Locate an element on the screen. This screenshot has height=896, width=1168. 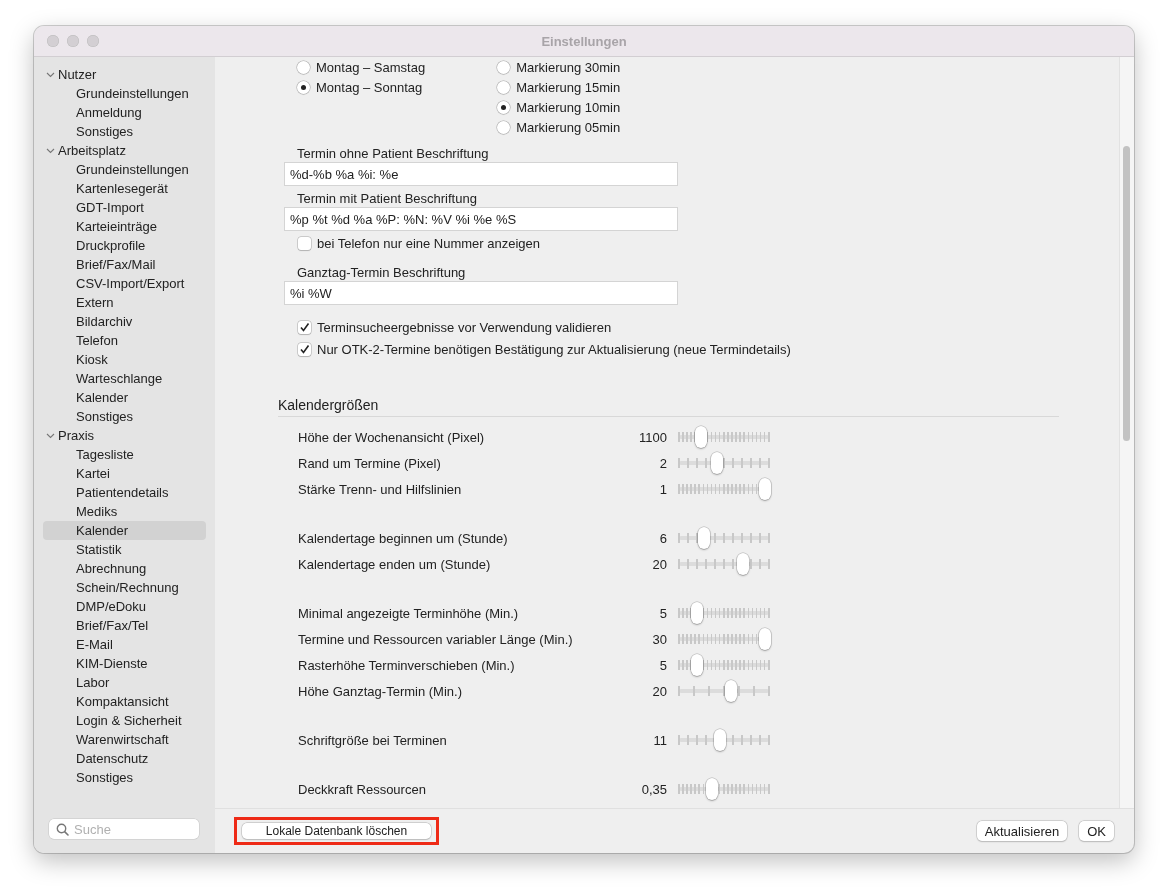
sidebar-item: Abrechnung is located at coordinates (124, 568).